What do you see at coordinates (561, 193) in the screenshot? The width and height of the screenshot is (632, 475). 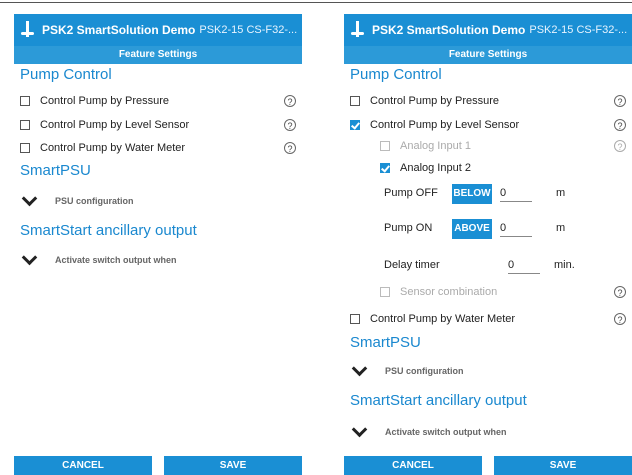 I see `pump-off-unit: m` at bounding box center [561, 193].